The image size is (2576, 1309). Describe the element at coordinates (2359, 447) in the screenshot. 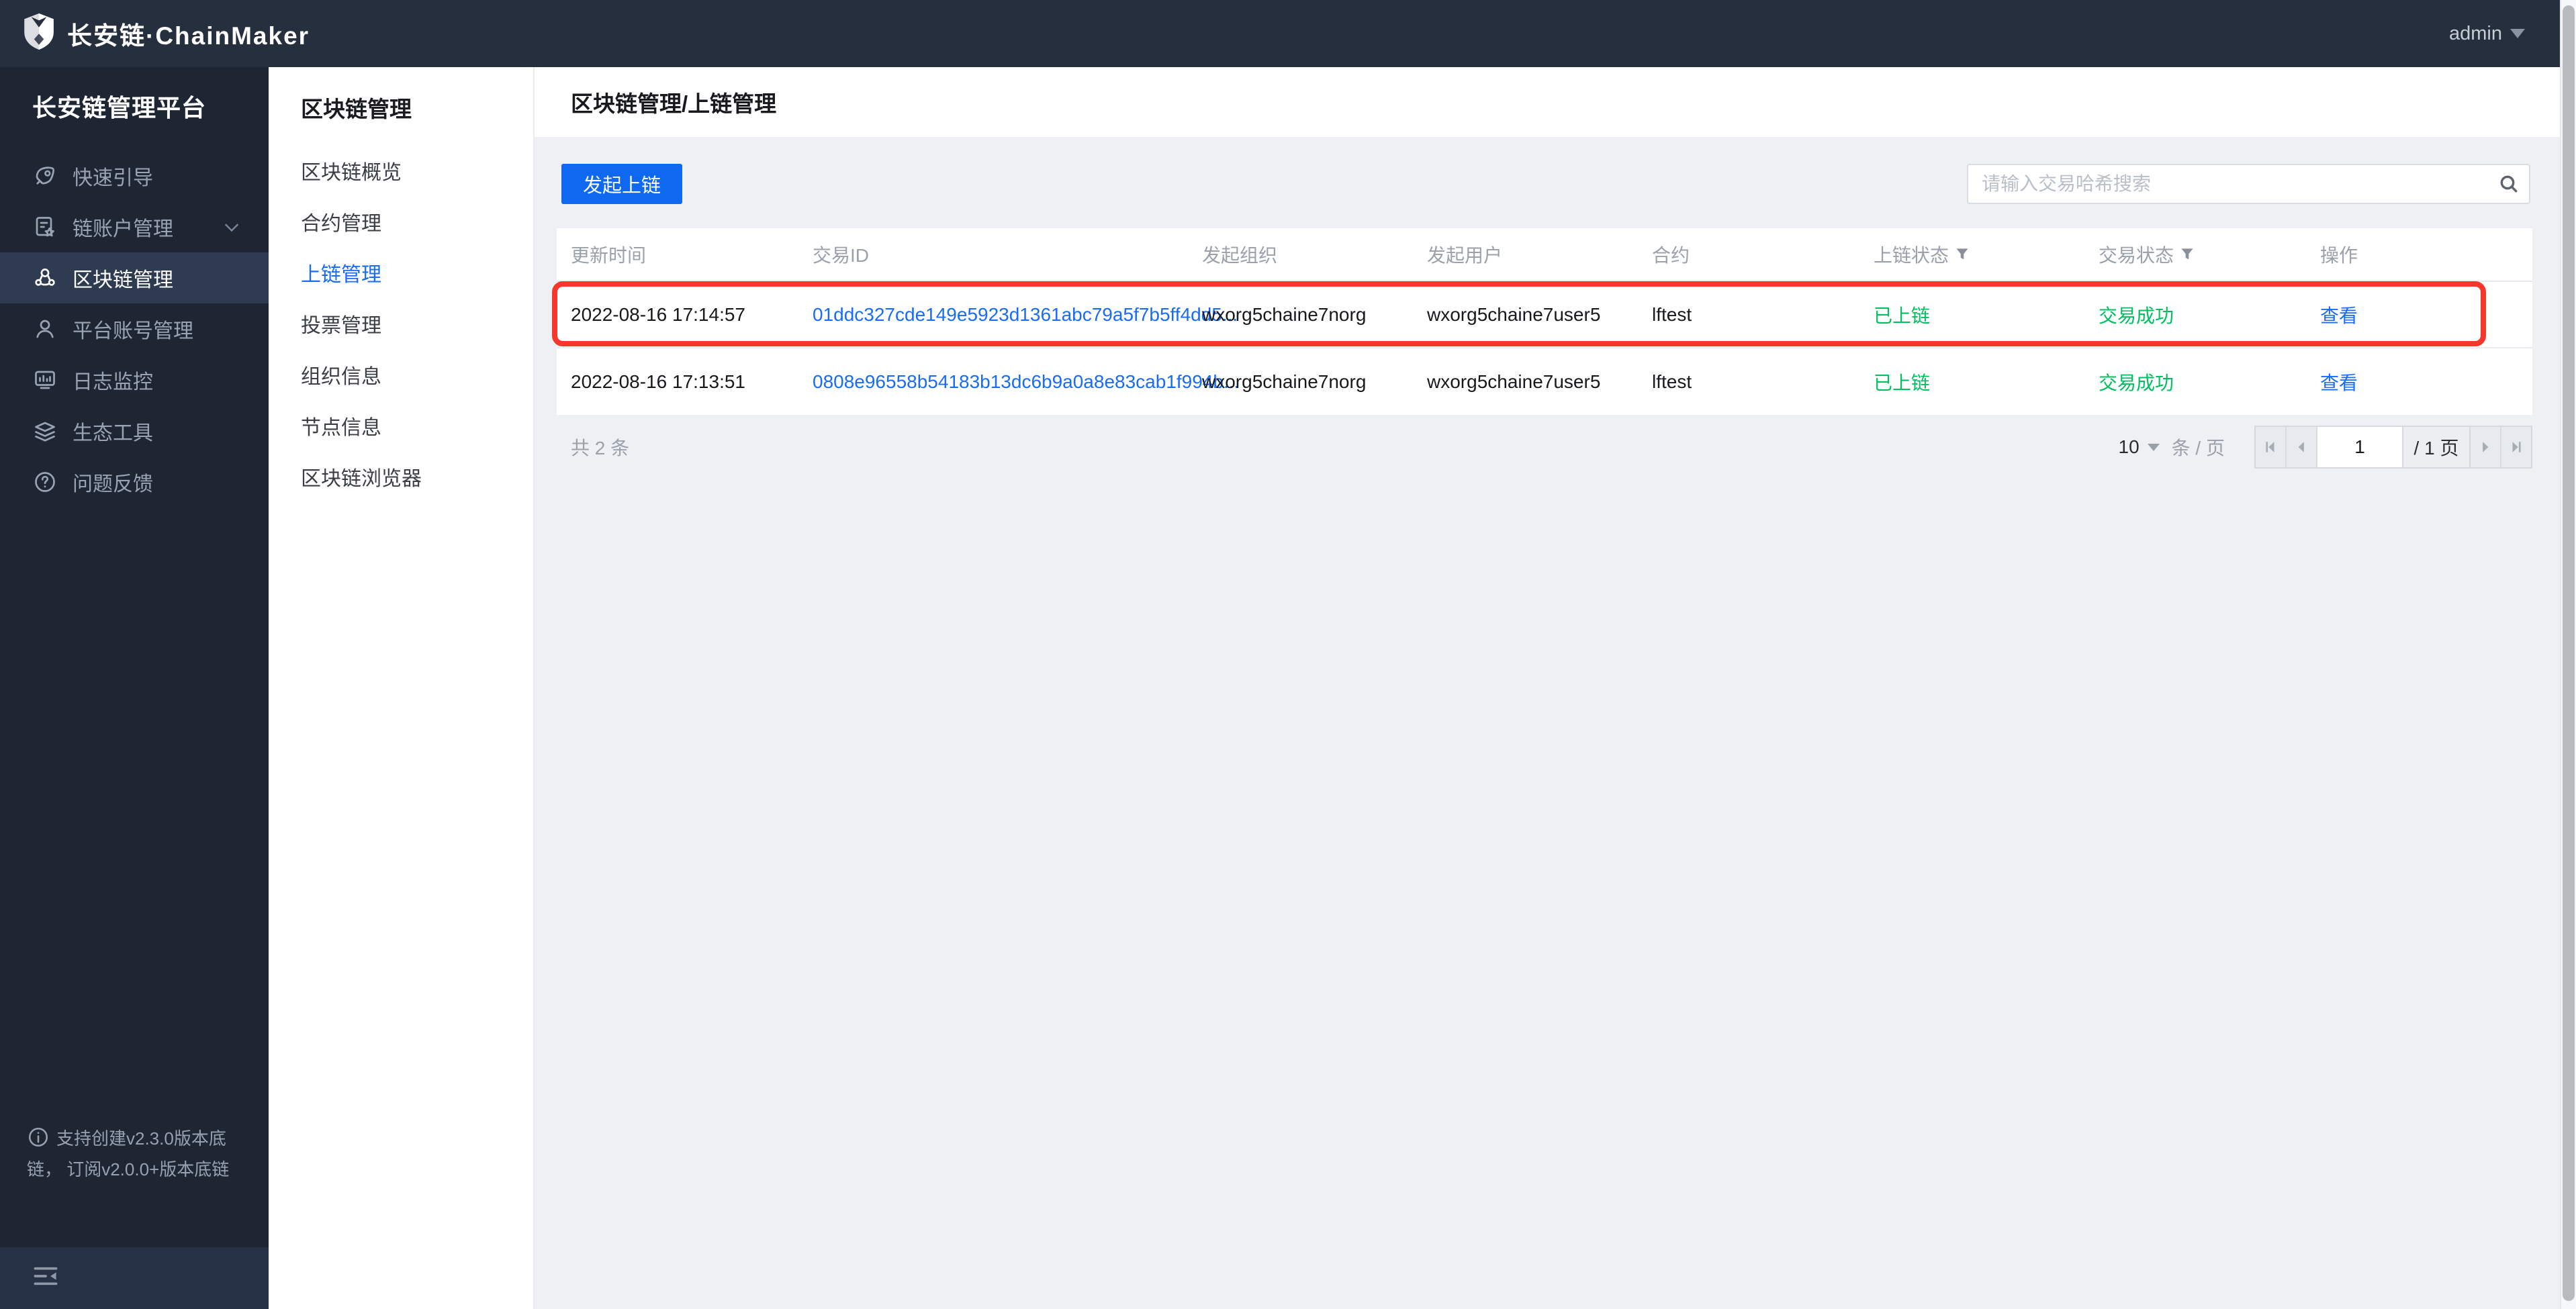

I see `page-number-input` at that location.